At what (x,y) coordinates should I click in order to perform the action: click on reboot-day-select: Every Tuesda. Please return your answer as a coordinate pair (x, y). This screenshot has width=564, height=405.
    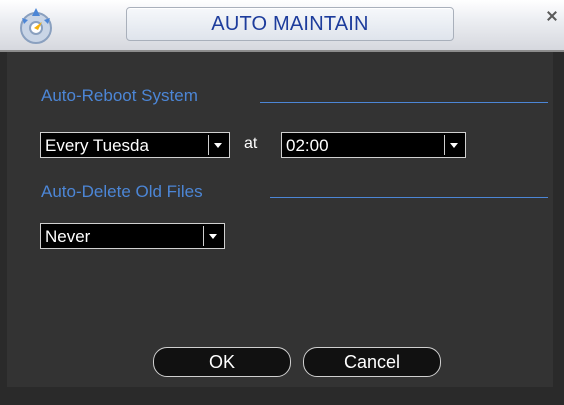
    Looking at the image, I should click on (135, 145).